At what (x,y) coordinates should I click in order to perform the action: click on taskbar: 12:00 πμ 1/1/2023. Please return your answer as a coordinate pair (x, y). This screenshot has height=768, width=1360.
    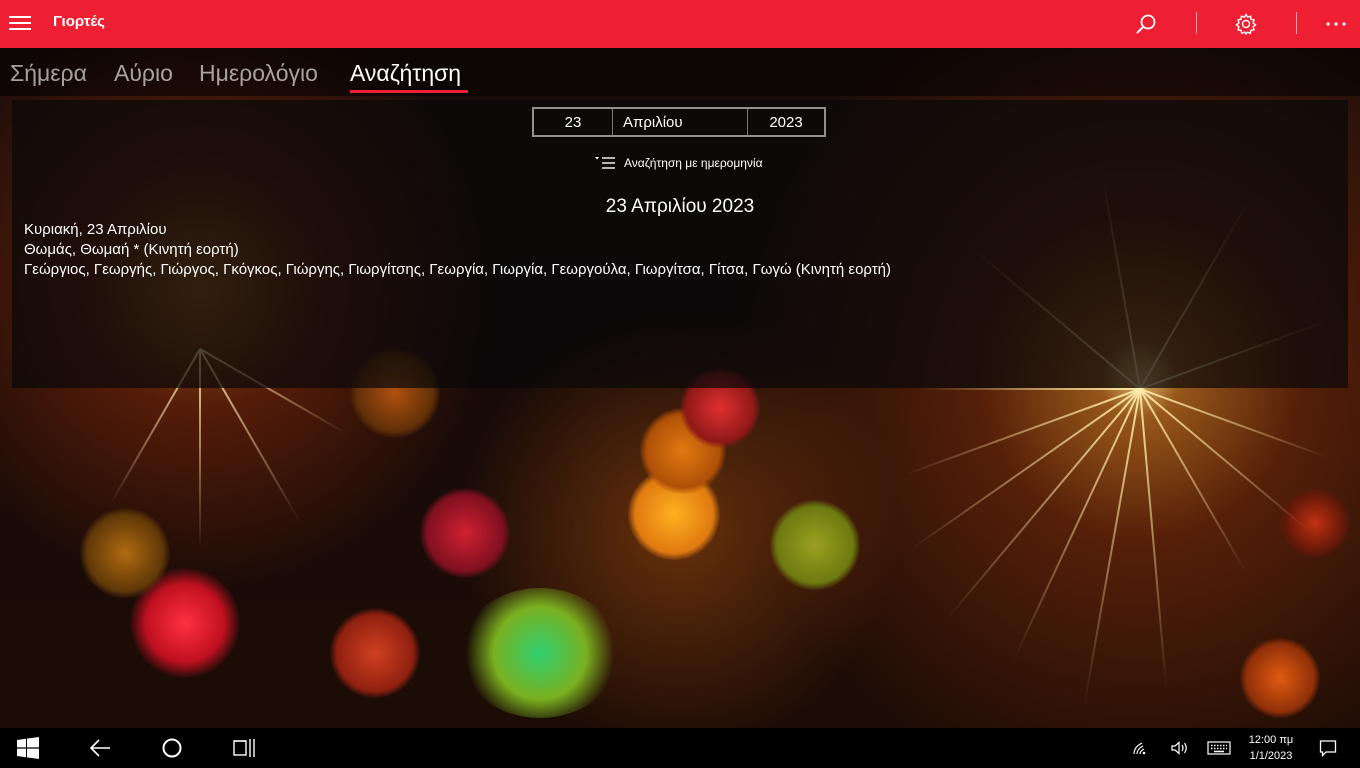
    Looking at the image, I should click on (680, 748).